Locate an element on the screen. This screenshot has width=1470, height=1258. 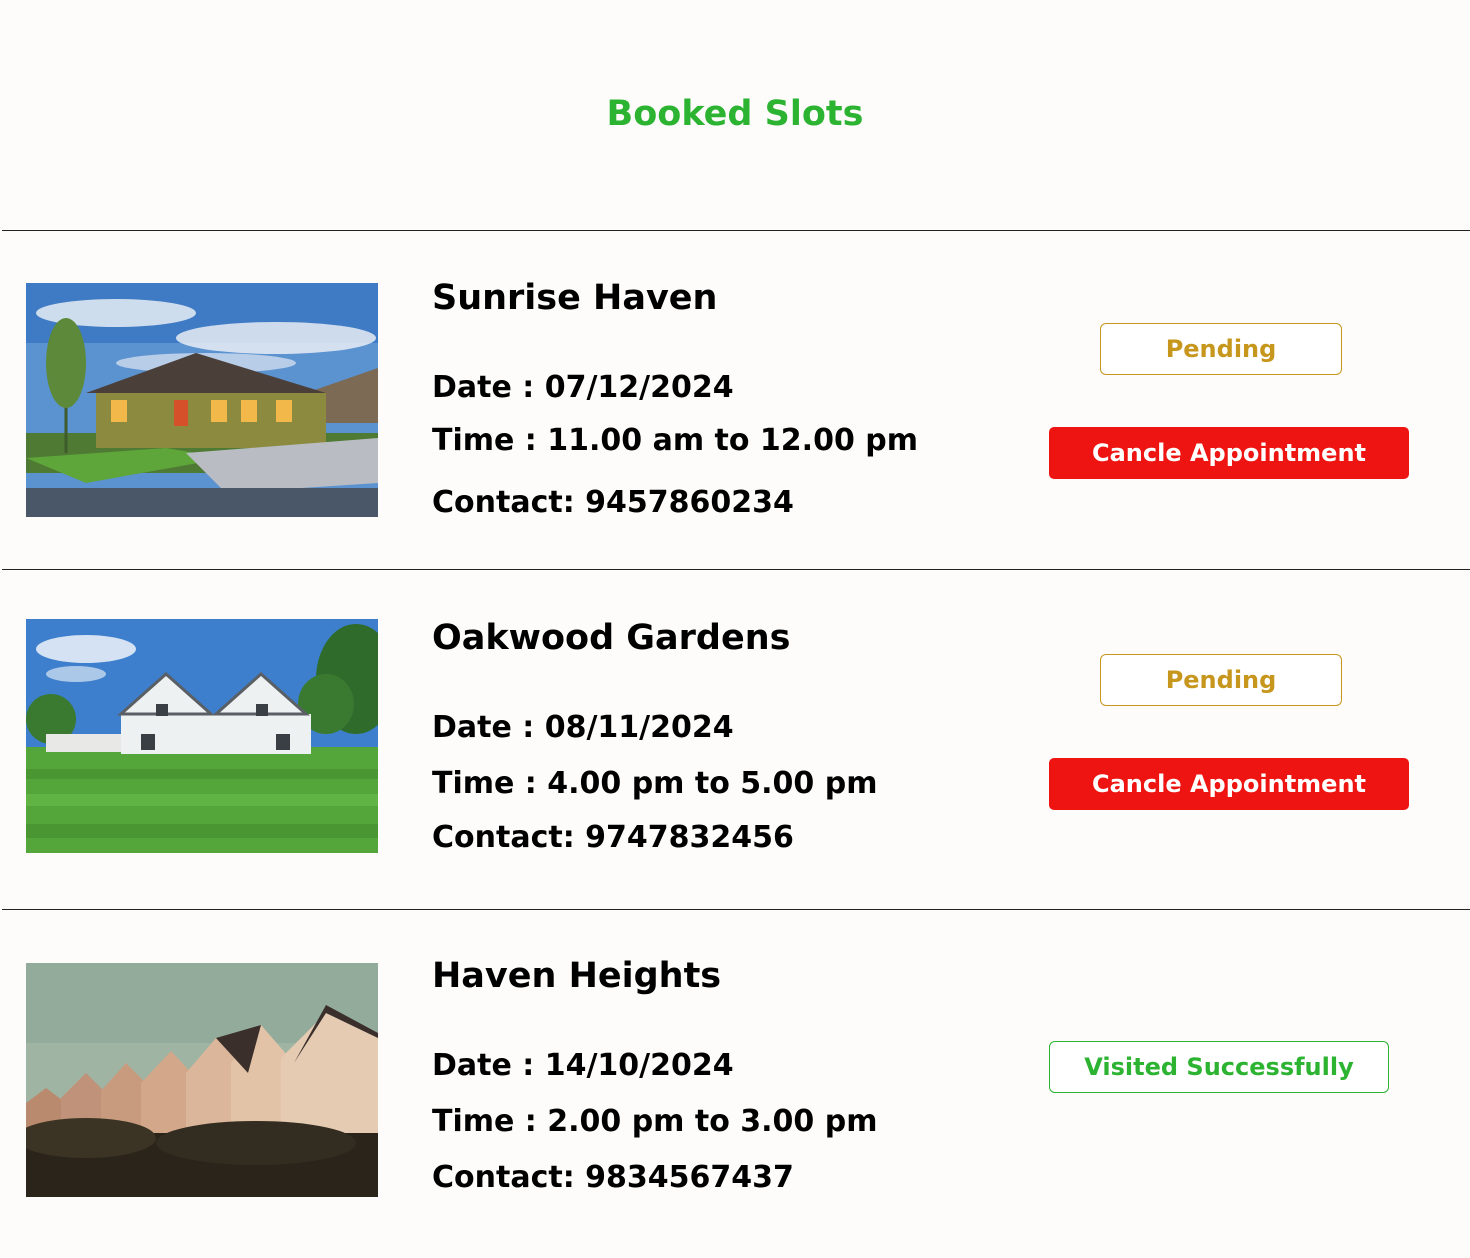
page-title: Booked Slots is located at coordinates (735, 114).